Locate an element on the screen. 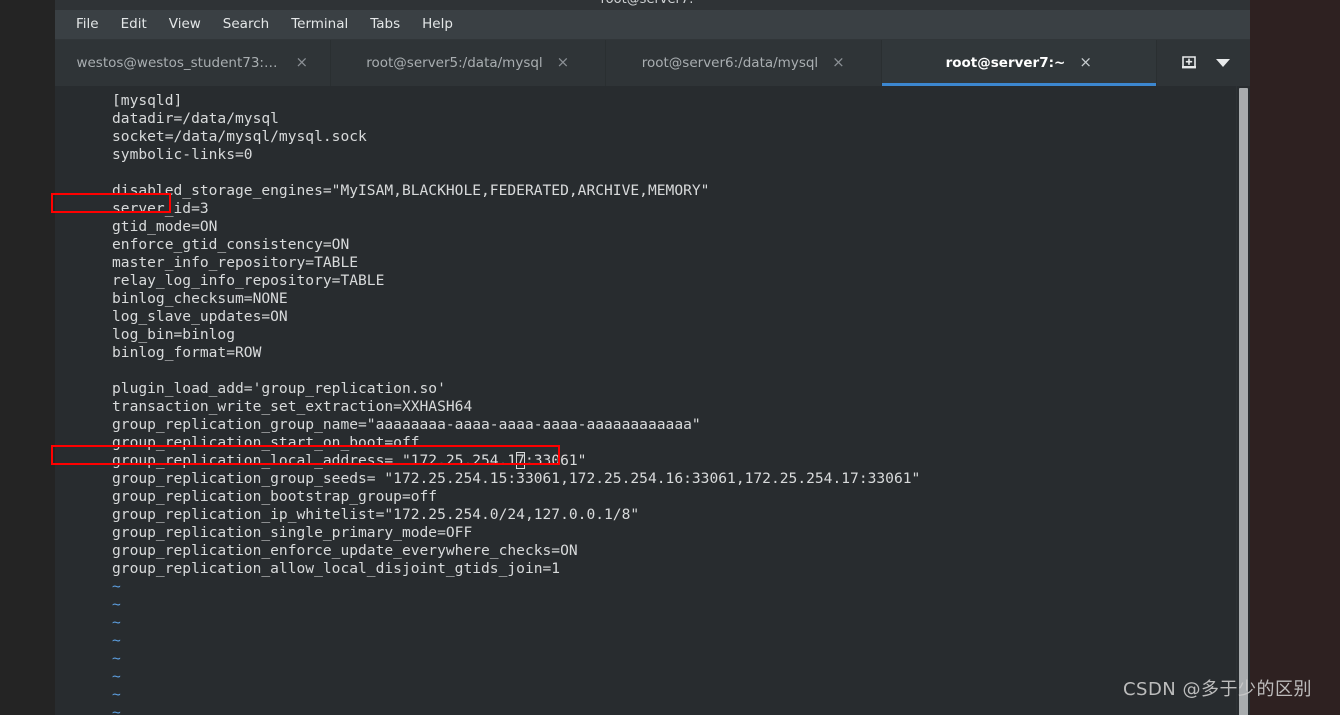 This screenshot has height=715, width=1340. menu-view: View is located at coordinates (185, 24).